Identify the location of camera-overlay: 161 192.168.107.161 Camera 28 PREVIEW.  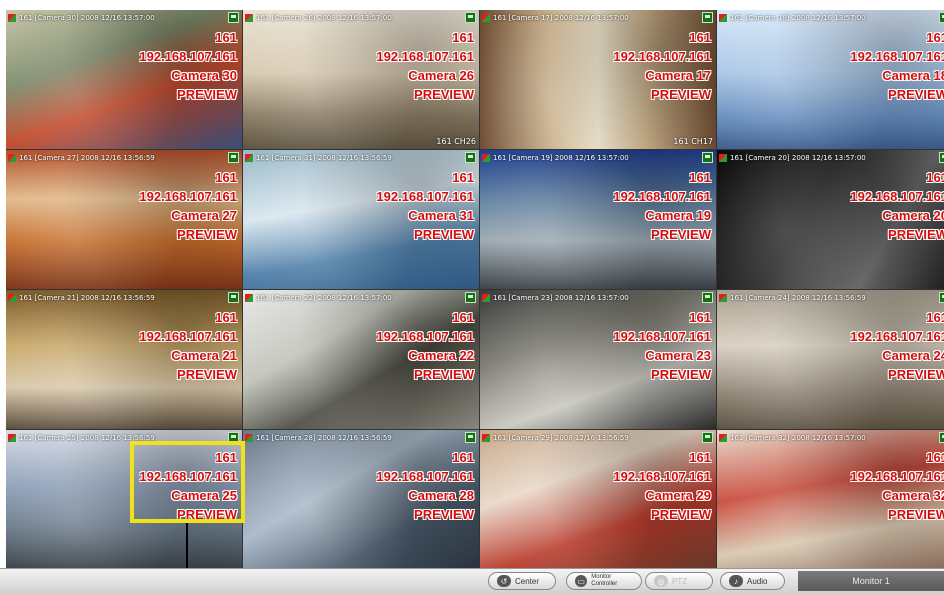
(425, 486).